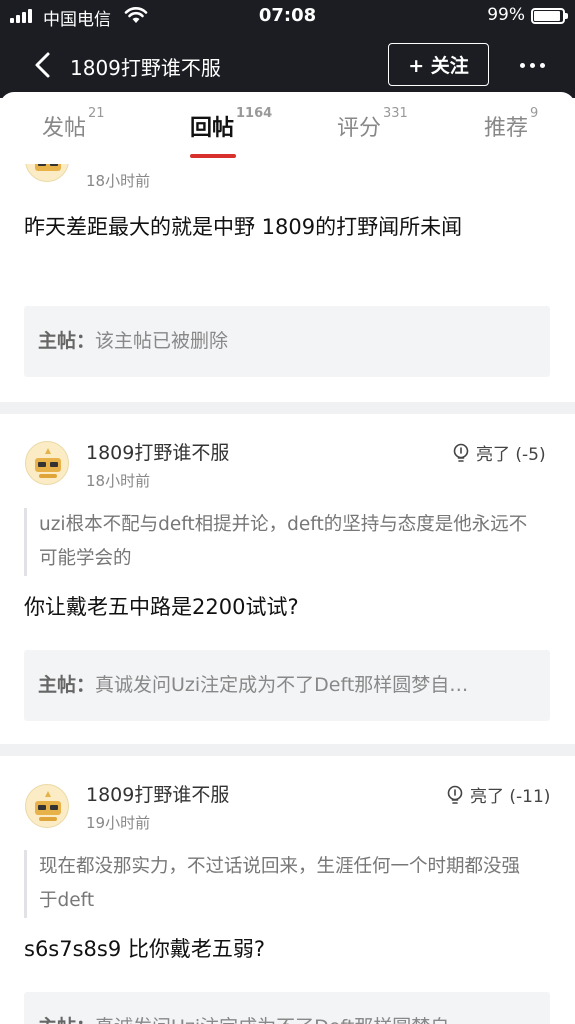 This screenshot has width=575, height=1024. Describe the element at coordinates (279, 884) in the screenshot. I see `quoted-text: 现在都没那实力，不过话说回来，生涯任何一个时期都没强于deft` at that location.